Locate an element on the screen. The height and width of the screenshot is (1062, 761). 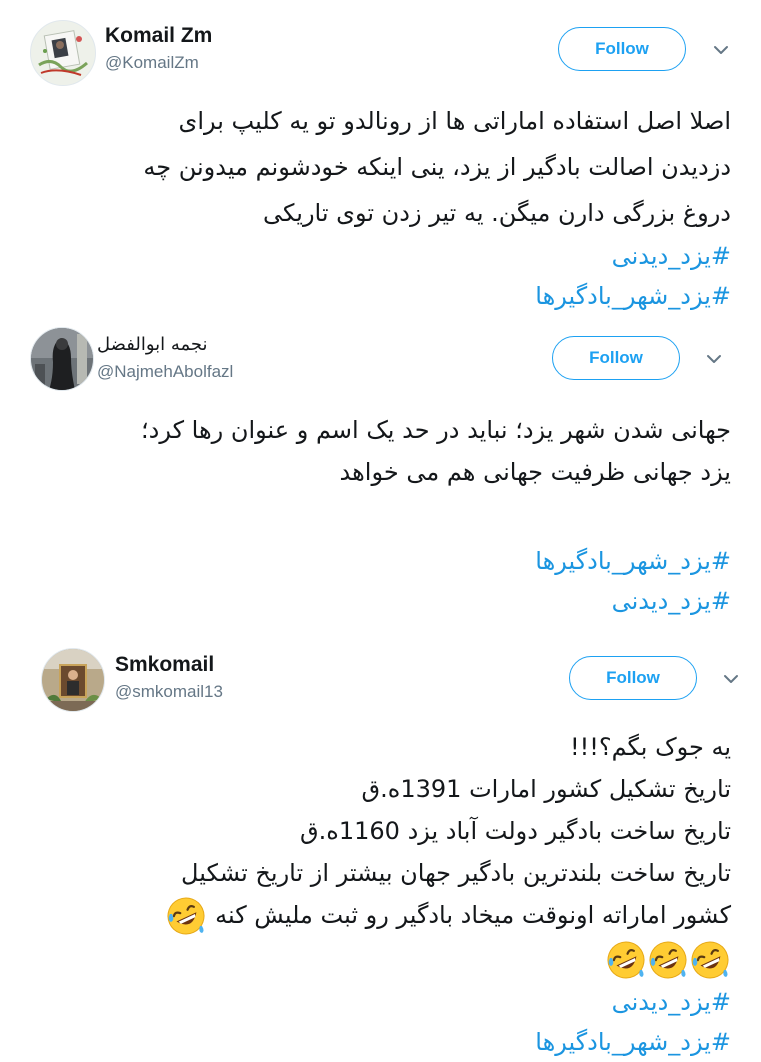
emoji-row is located at coordinates (448, 959).